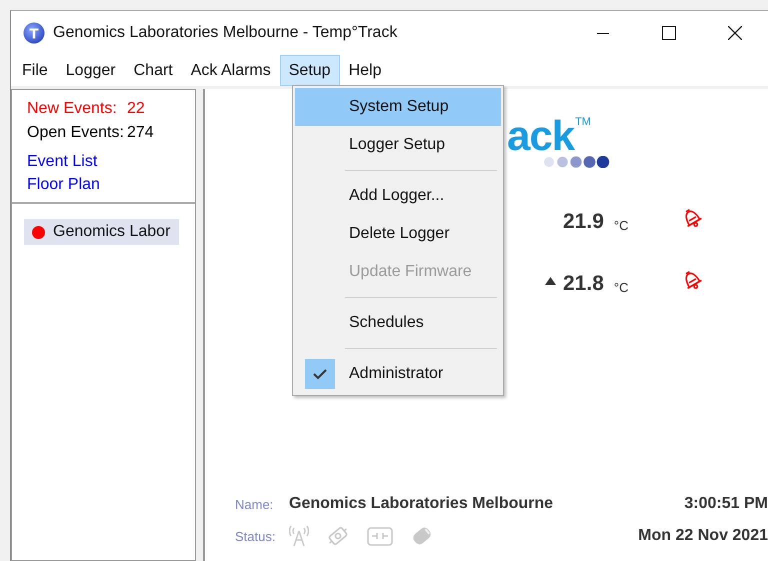 The width and height of the screenshot is (768, 561). Describe the element at coordinates (62, 161) in the screenshot. I see `sidebar-link: Event List` at that location.